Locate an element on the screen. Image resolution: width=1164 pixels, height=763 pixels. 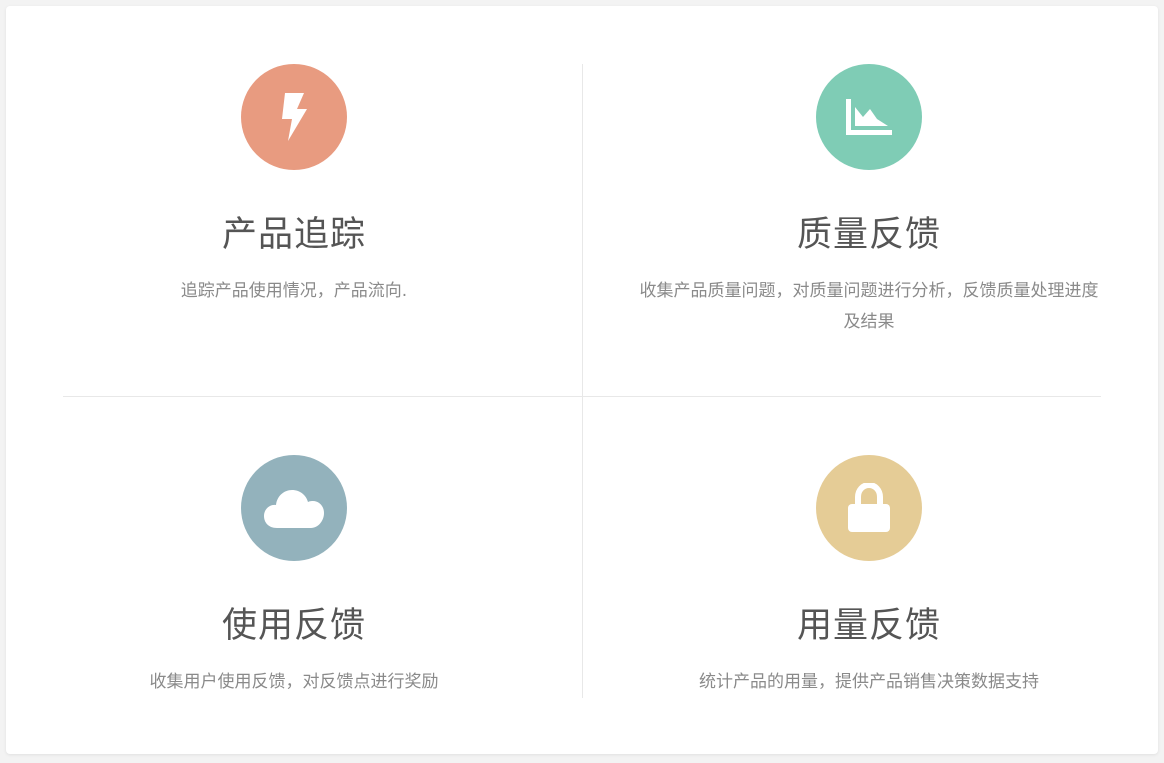
feature-description: 收集产品质量问题，对质量问题进行分析，反馈质量处理进度及结果 is located at coordinates (869, 306).